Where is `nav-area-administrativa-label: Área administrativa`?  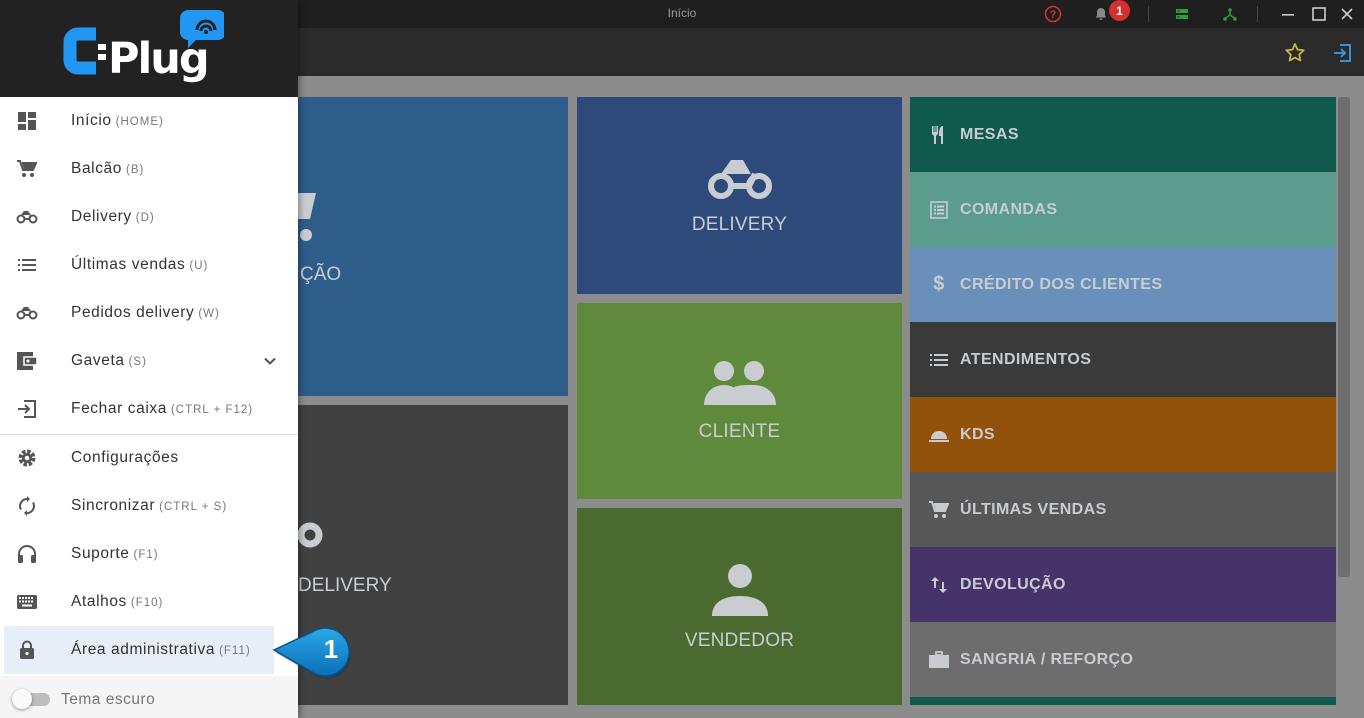
nav-area-administrativa-label: Área administrativa is located at coordinates (143, 649).